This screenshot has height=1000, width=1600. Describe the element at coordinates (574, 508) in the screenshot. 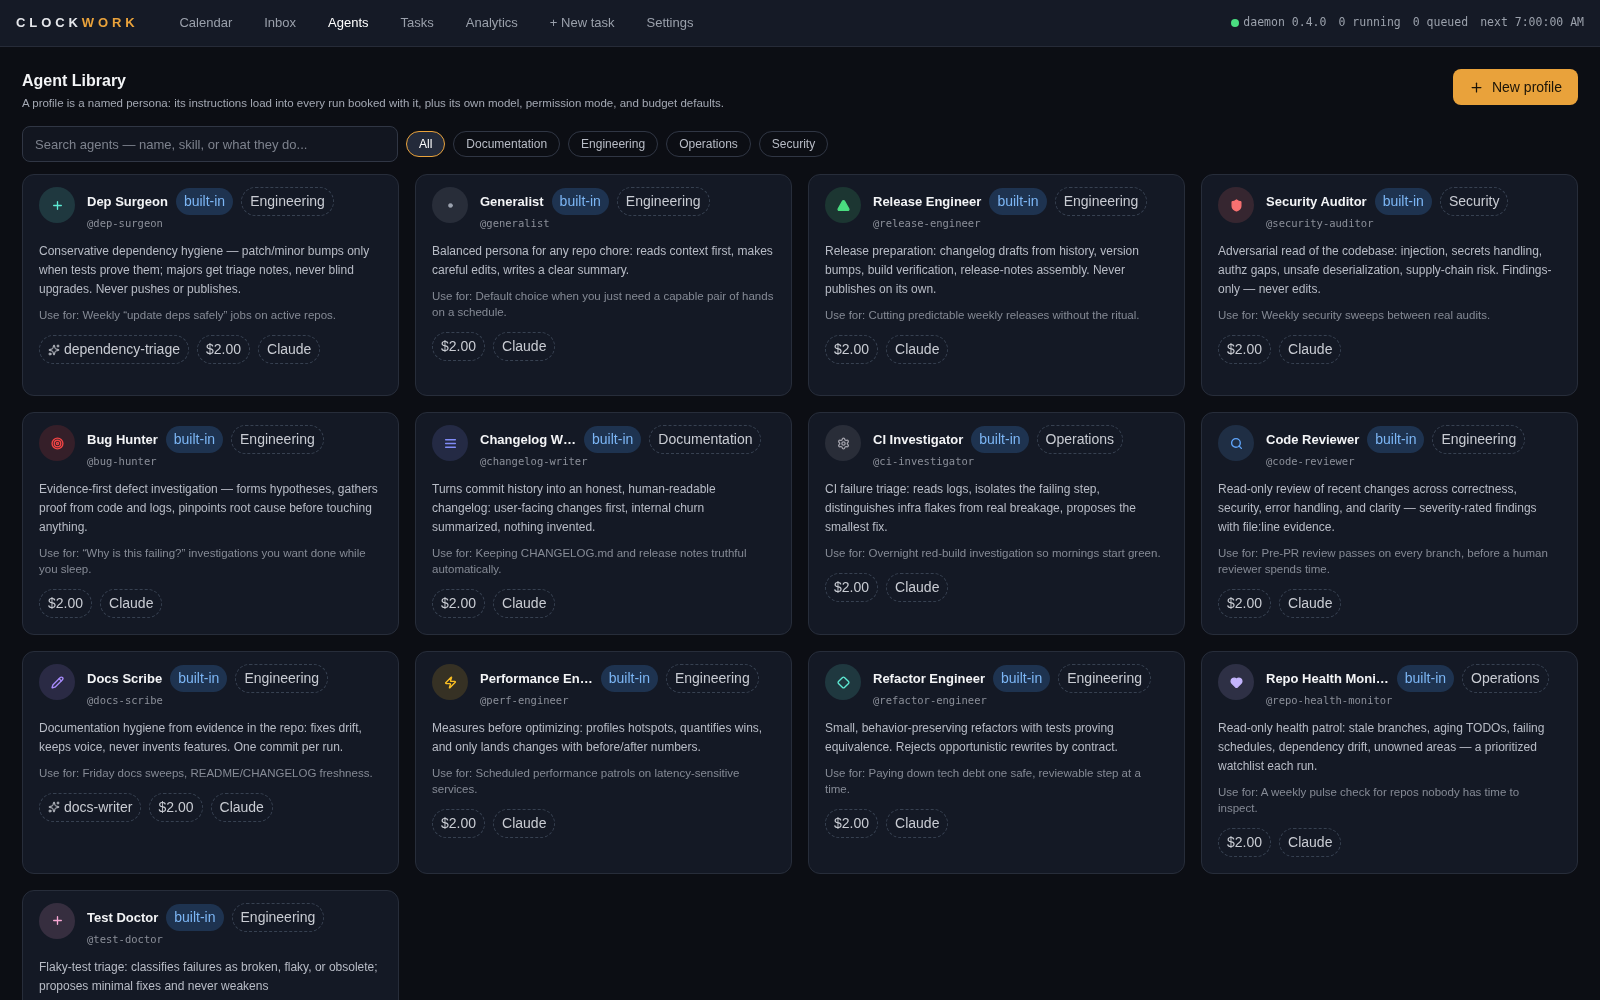

I see `agent-description: Turns commit history into an honest, human-readable changelog: user-facing changes first, internal churn summarized, nothing invented.` at that location.